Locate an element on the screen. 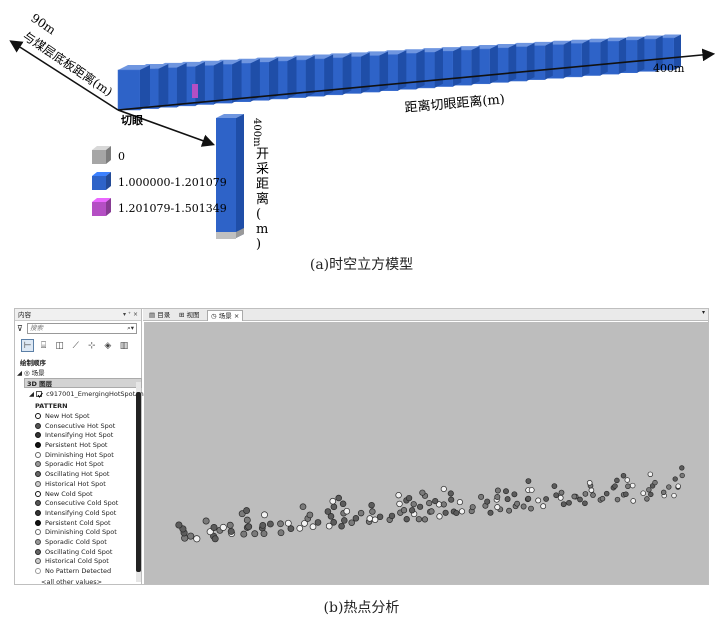 This screenshot has width=723, height=623. legend-item: 0 is located at coordinates (108, 155).